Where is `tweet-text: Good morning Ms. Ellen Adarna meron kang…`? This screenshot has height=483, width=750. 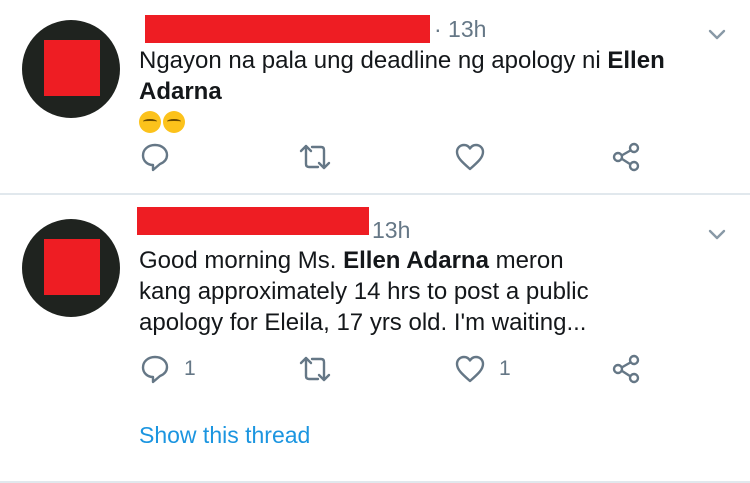
tweet-text: Good morning Ms. Ellen Adarna meron kang… is located at coordinates (364, 291).